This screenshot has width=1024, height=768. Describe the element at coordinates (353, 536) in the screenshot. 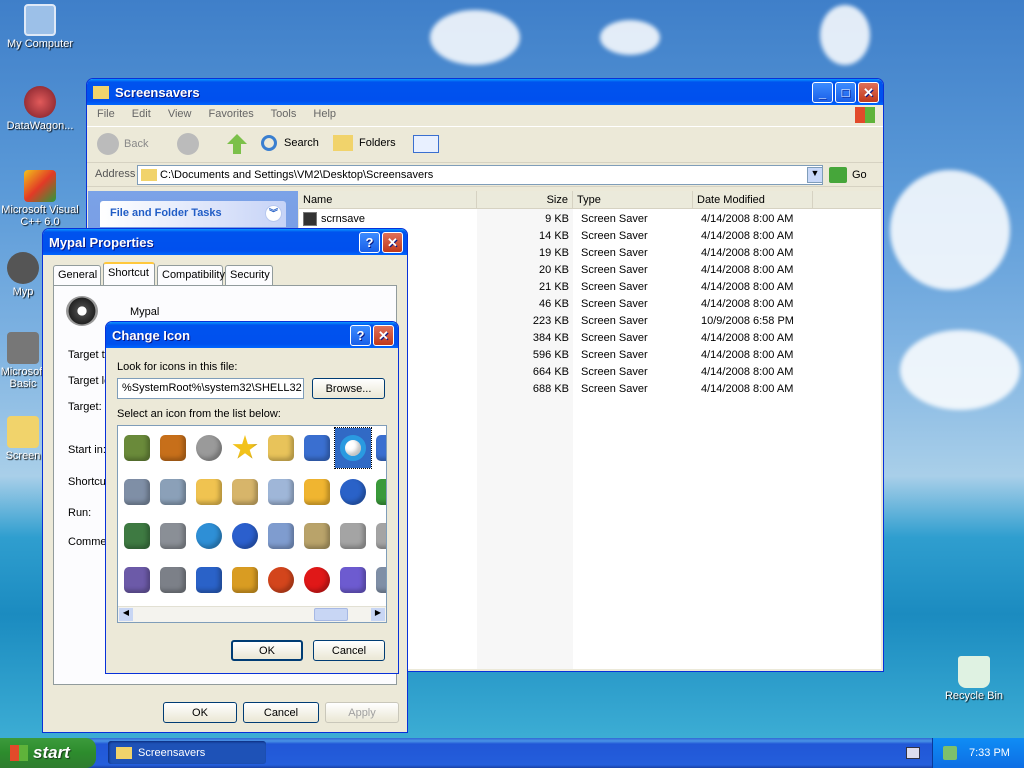

I see `printer-check-icon` at that location.